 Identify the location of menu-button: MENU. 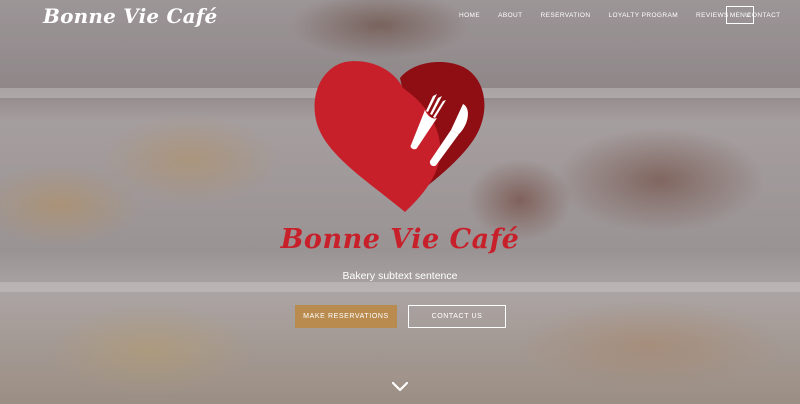
(740, 15).